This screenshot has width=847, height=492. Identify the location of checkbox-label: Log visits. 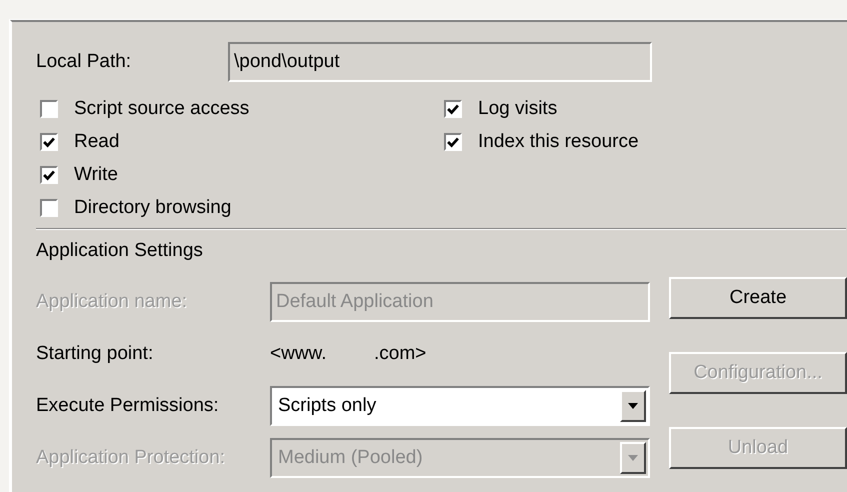
(518, 109).